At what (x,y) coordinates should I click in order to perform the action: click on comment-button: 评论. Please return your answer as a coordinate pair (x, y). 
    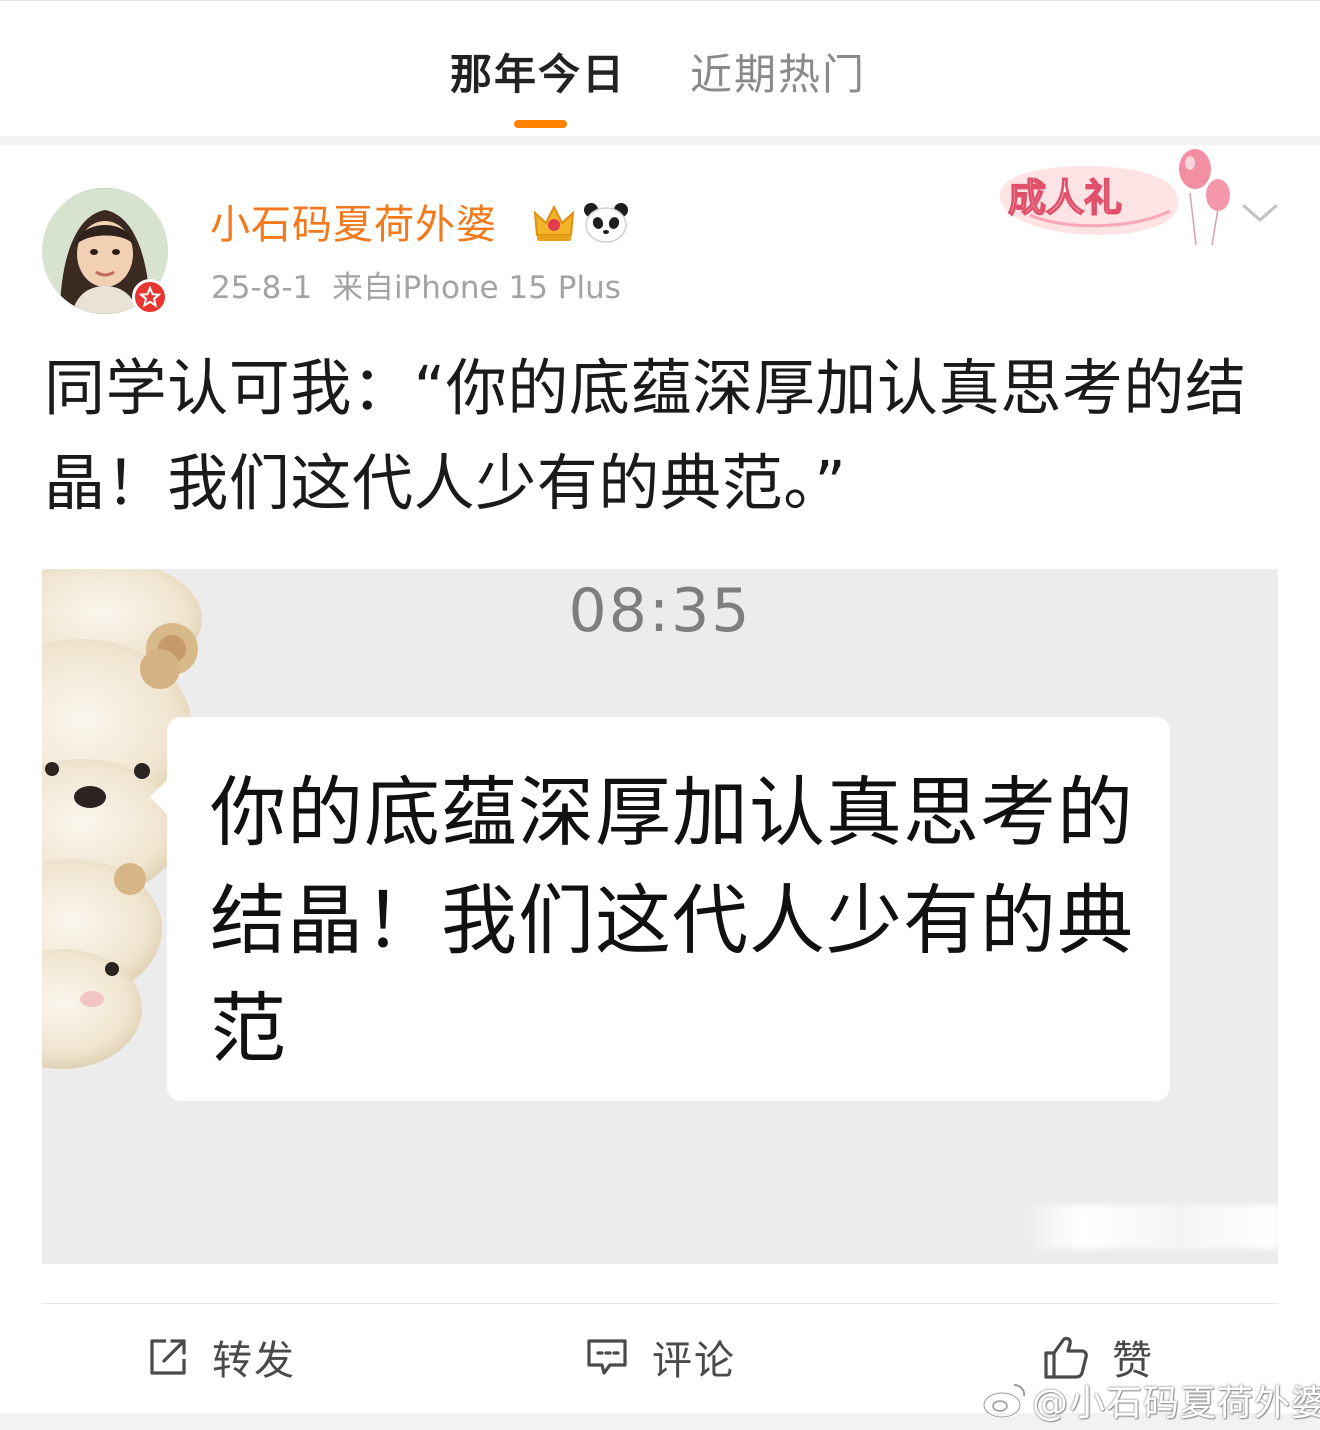
    Looking at the image, I should click on (660, 1357).